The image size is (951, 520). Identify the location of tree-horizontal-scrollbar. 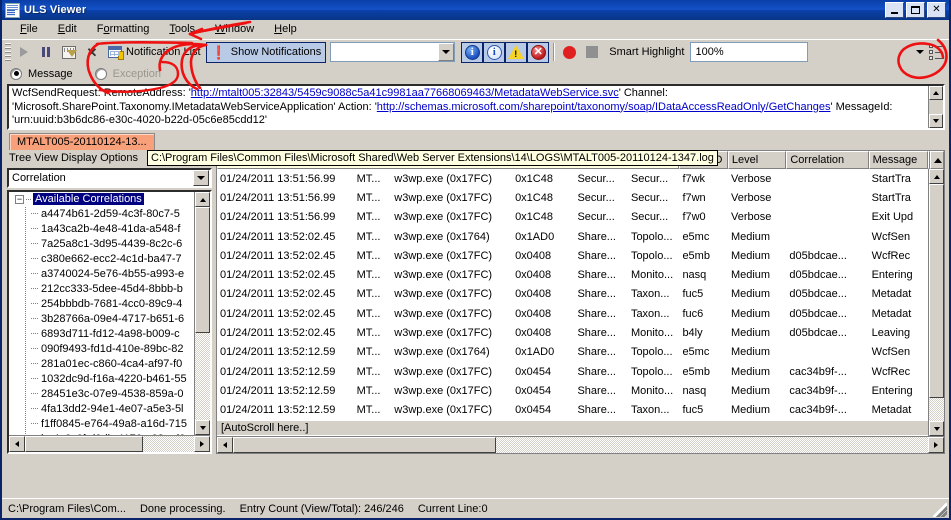
(109, 443).